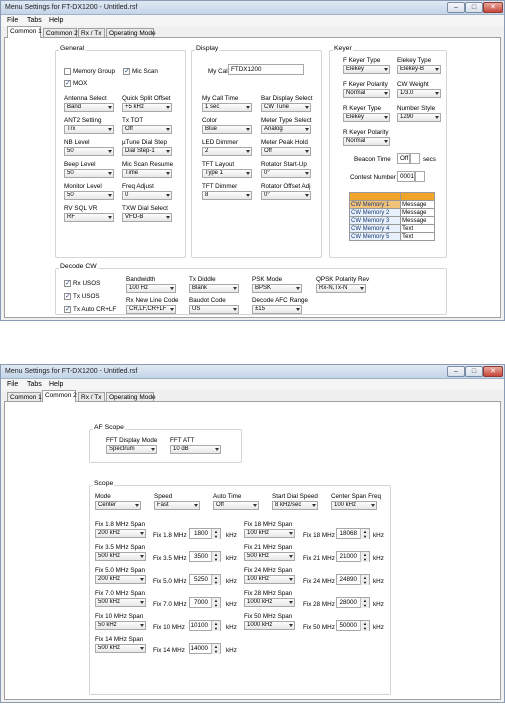 The height and width of the screenshot is (704, 505). What do you see at coordinates (366, 141) in the screenshot?
I see `r-keyer-polarity-dropdown: Normal` at bounding box center [366, 141].